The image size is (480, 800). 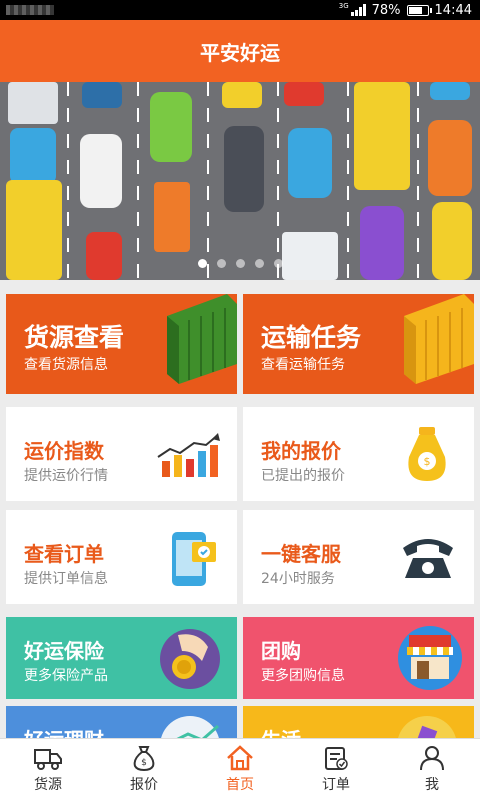 I want to click on tile-subtitle: 更多保险产品, so click(x=66, y=676).